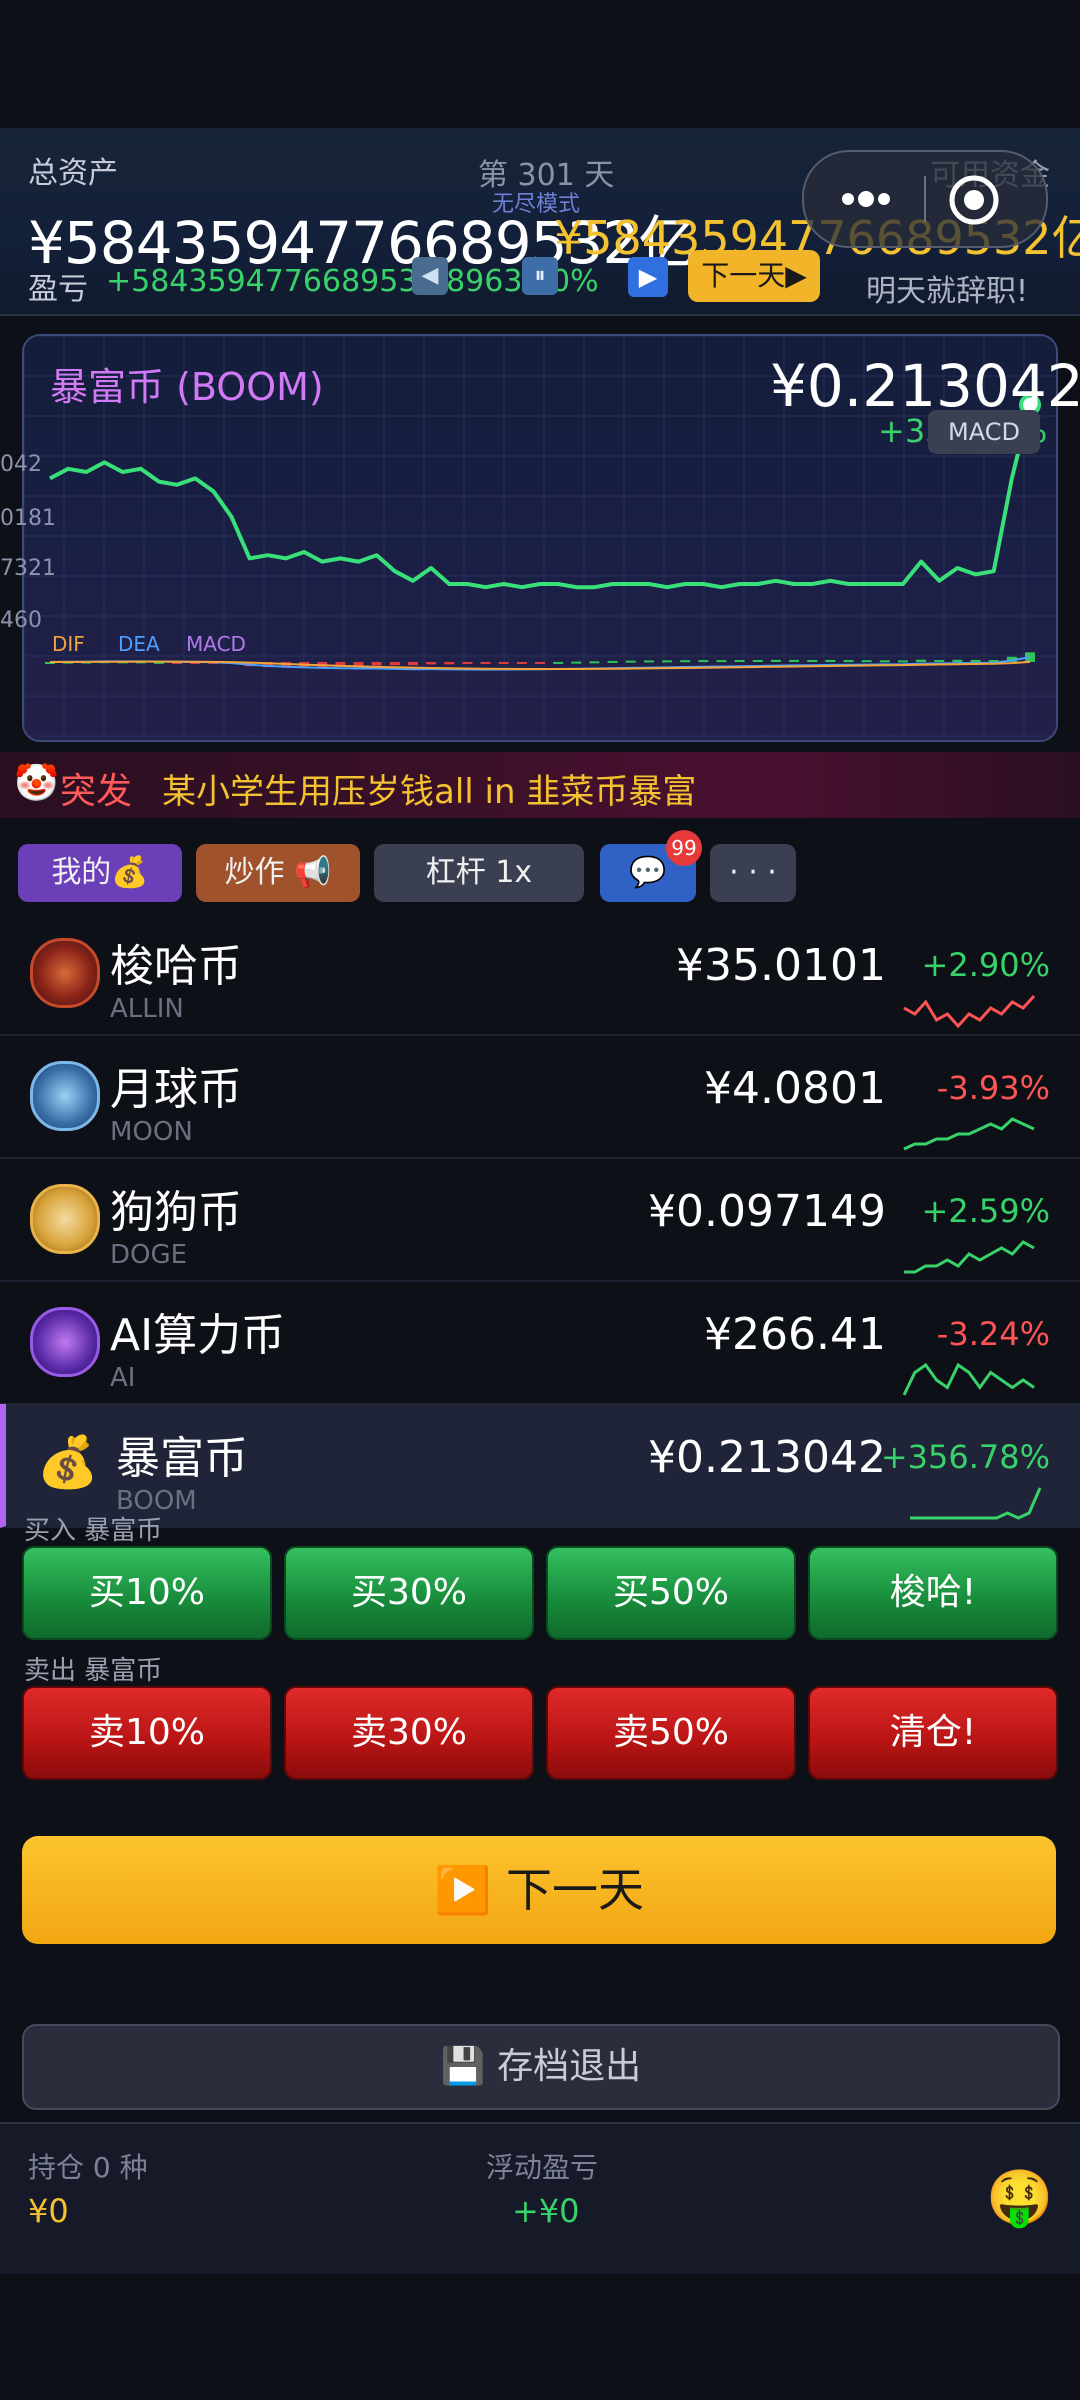 This screenshot has width=1080, height=2400. What do you see at coordinates (754, 276) in the screenshot?
I see `next-day-mini-button: 下一天▶` at bounding box center [754, 276].